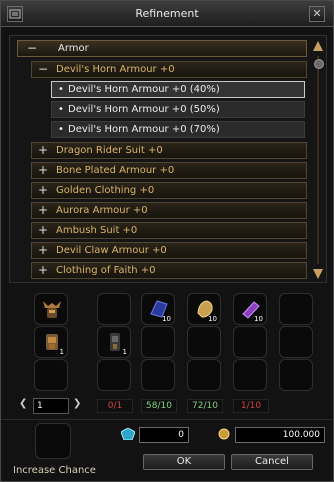 Image resolution: width=334 pixels, height=482 pixels. I want to click on ok-button: OK, so click(184, 462).